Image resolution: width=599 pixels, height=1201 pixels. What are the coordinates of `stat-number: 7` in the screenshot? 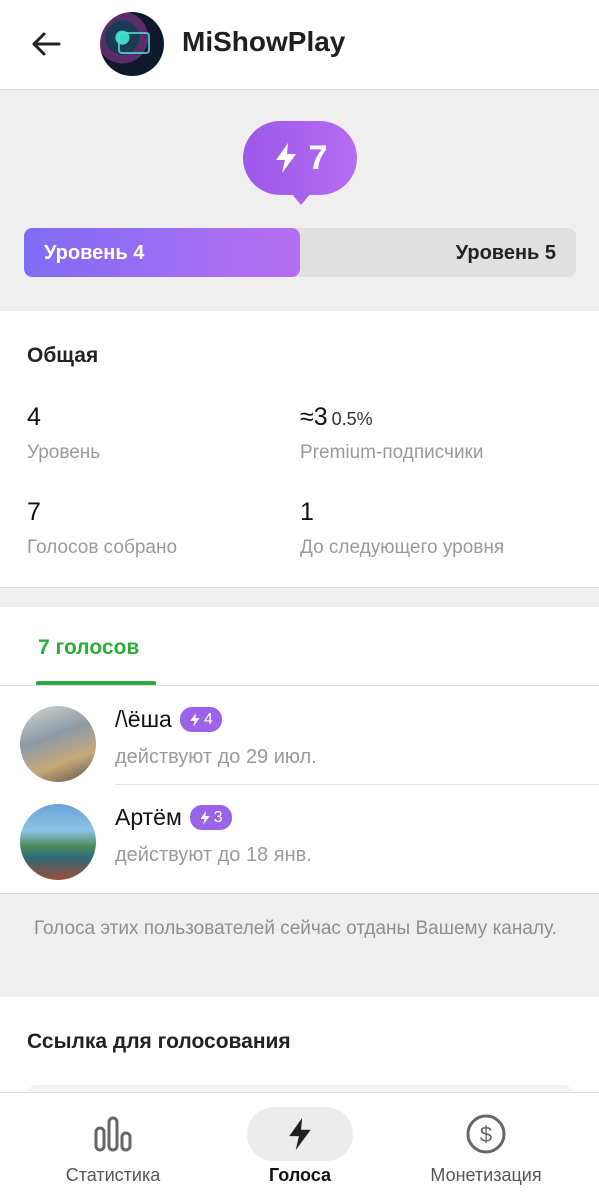 It's located at (34, 512).